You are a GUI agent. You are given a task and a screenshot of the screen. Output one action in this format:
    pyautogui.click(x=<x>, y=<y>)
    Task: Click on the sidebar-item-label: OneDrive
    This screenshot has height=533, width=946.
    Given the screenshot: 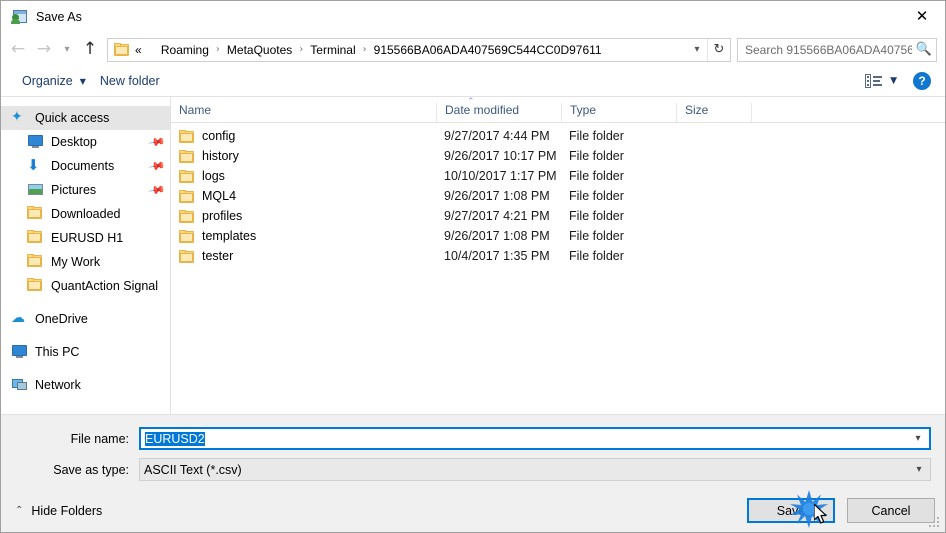 What is the action you would take?
    pyautogui.click(x=61, y=319)
    